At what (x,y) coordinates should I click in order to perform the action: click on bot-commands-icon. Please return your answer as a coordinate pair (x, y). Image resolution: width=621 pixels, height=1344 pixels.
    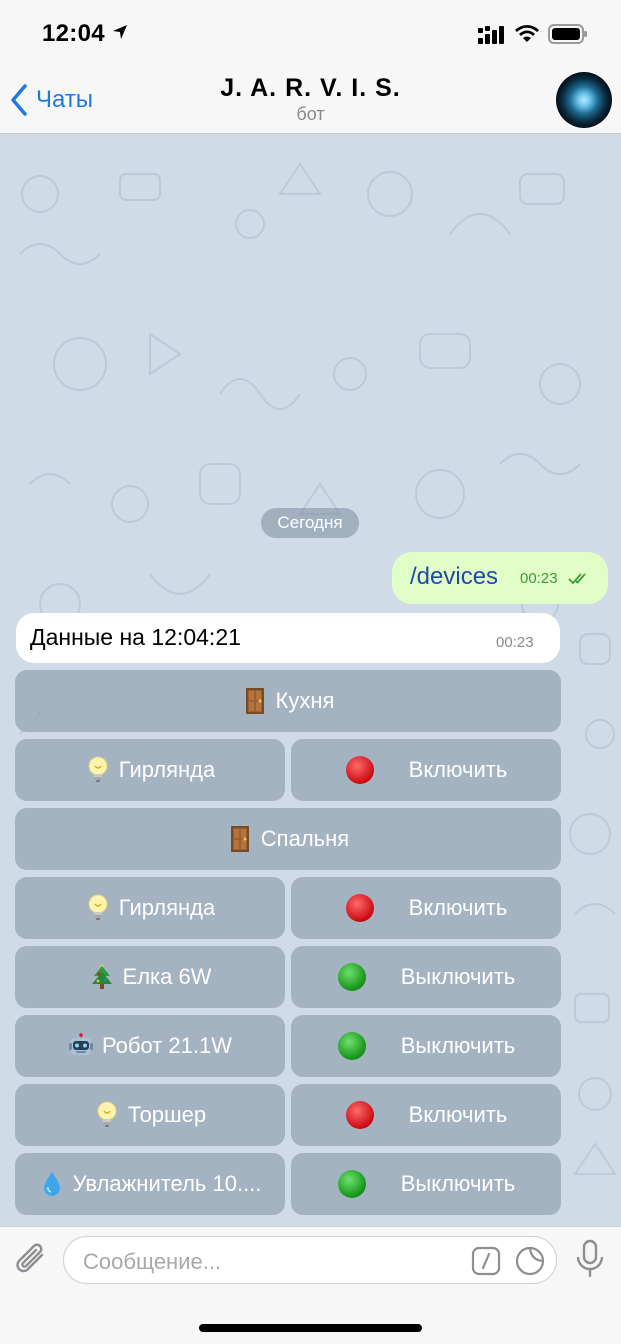
    Looking at the image, I should click on (486, 1261).